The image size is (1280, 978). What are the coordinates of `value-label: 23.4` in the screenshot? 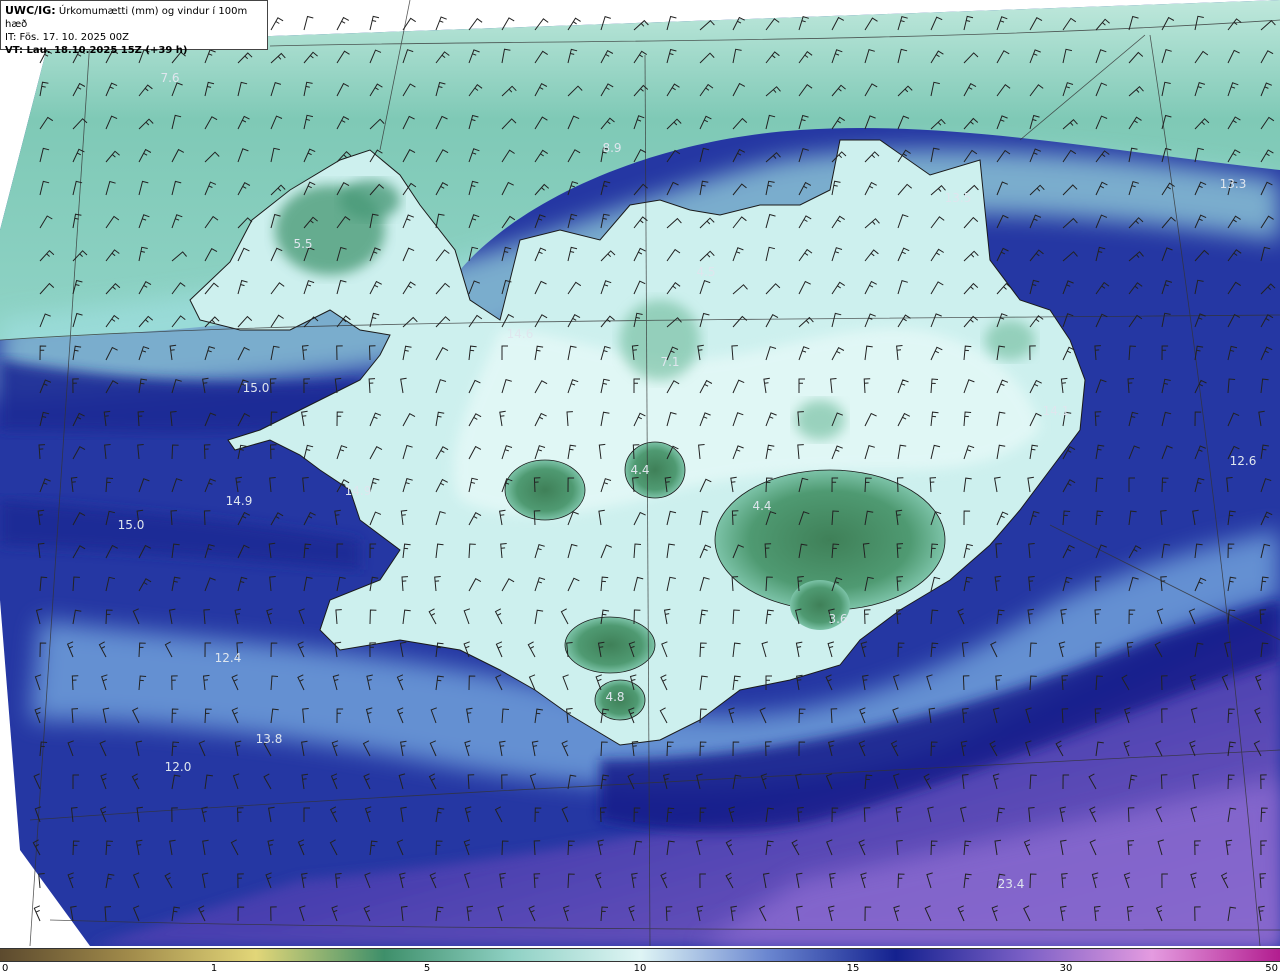 It's located at (1011, 884).